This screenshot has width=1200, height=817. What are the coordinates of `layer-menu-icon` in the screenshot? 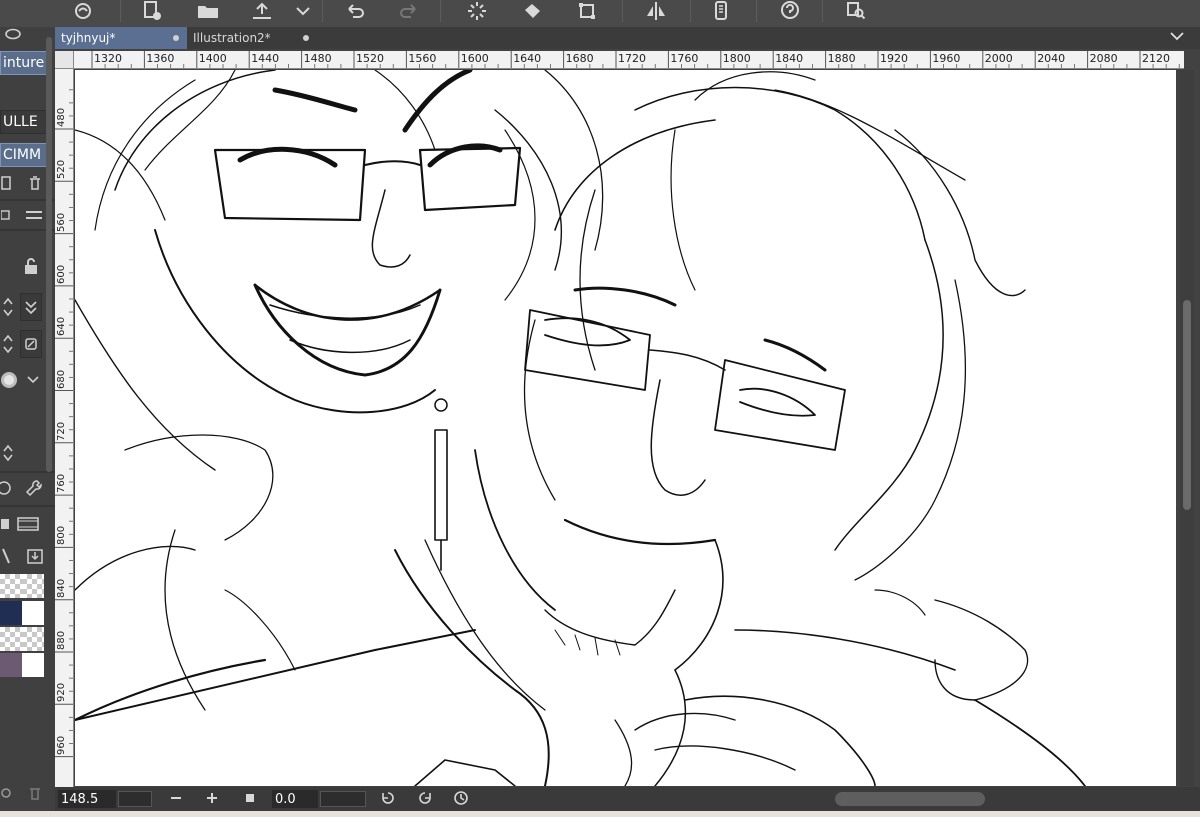 It's located at (6, 215).